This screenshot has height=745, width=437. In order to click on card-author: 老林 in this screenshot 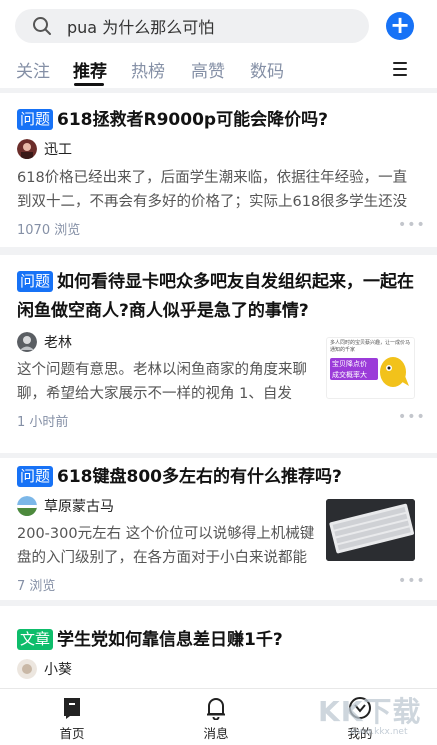, I will do `click(44, 342)`.